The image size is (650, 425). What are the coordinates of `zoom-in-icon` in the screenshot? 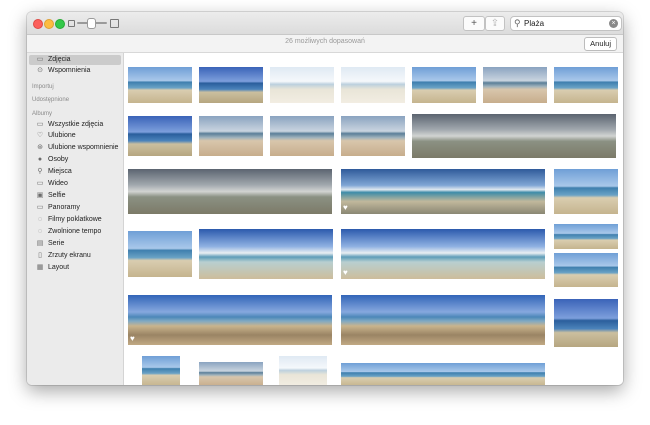 It's located at (114, 23).